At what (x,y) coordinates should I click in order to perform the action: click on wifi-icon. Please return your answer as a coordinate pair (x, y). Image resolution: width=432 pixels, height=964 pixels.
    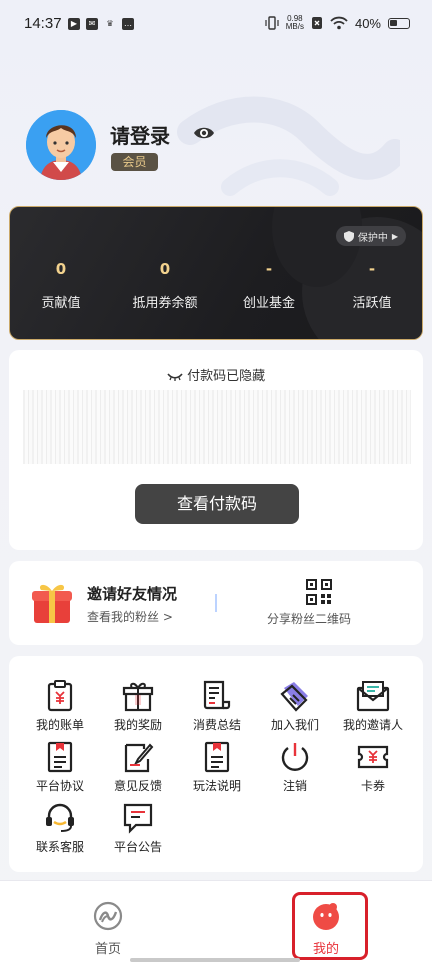
    Looking at the image, I should click on (339, 23).